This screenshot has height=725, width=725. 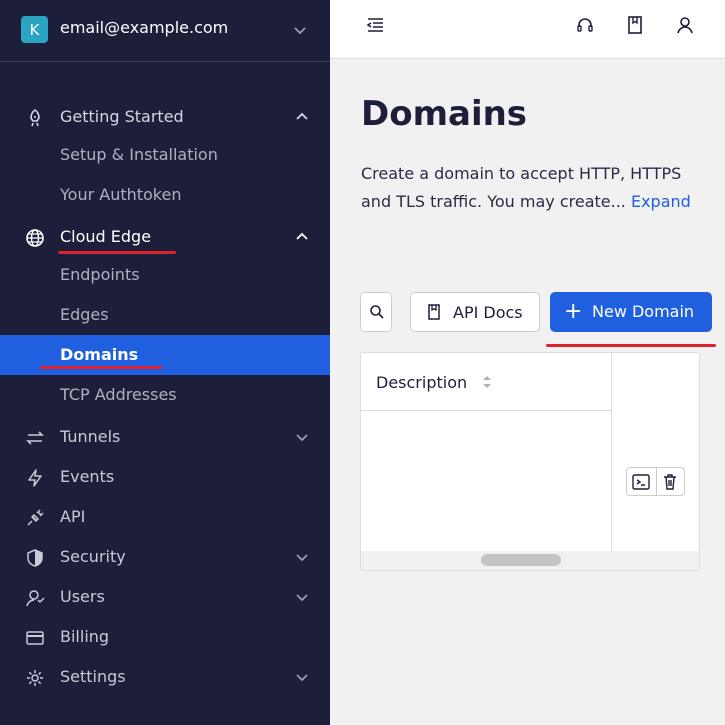 I want to click on sidebar-subitem-label: Setup & Installation, so click(x=139, y=154).